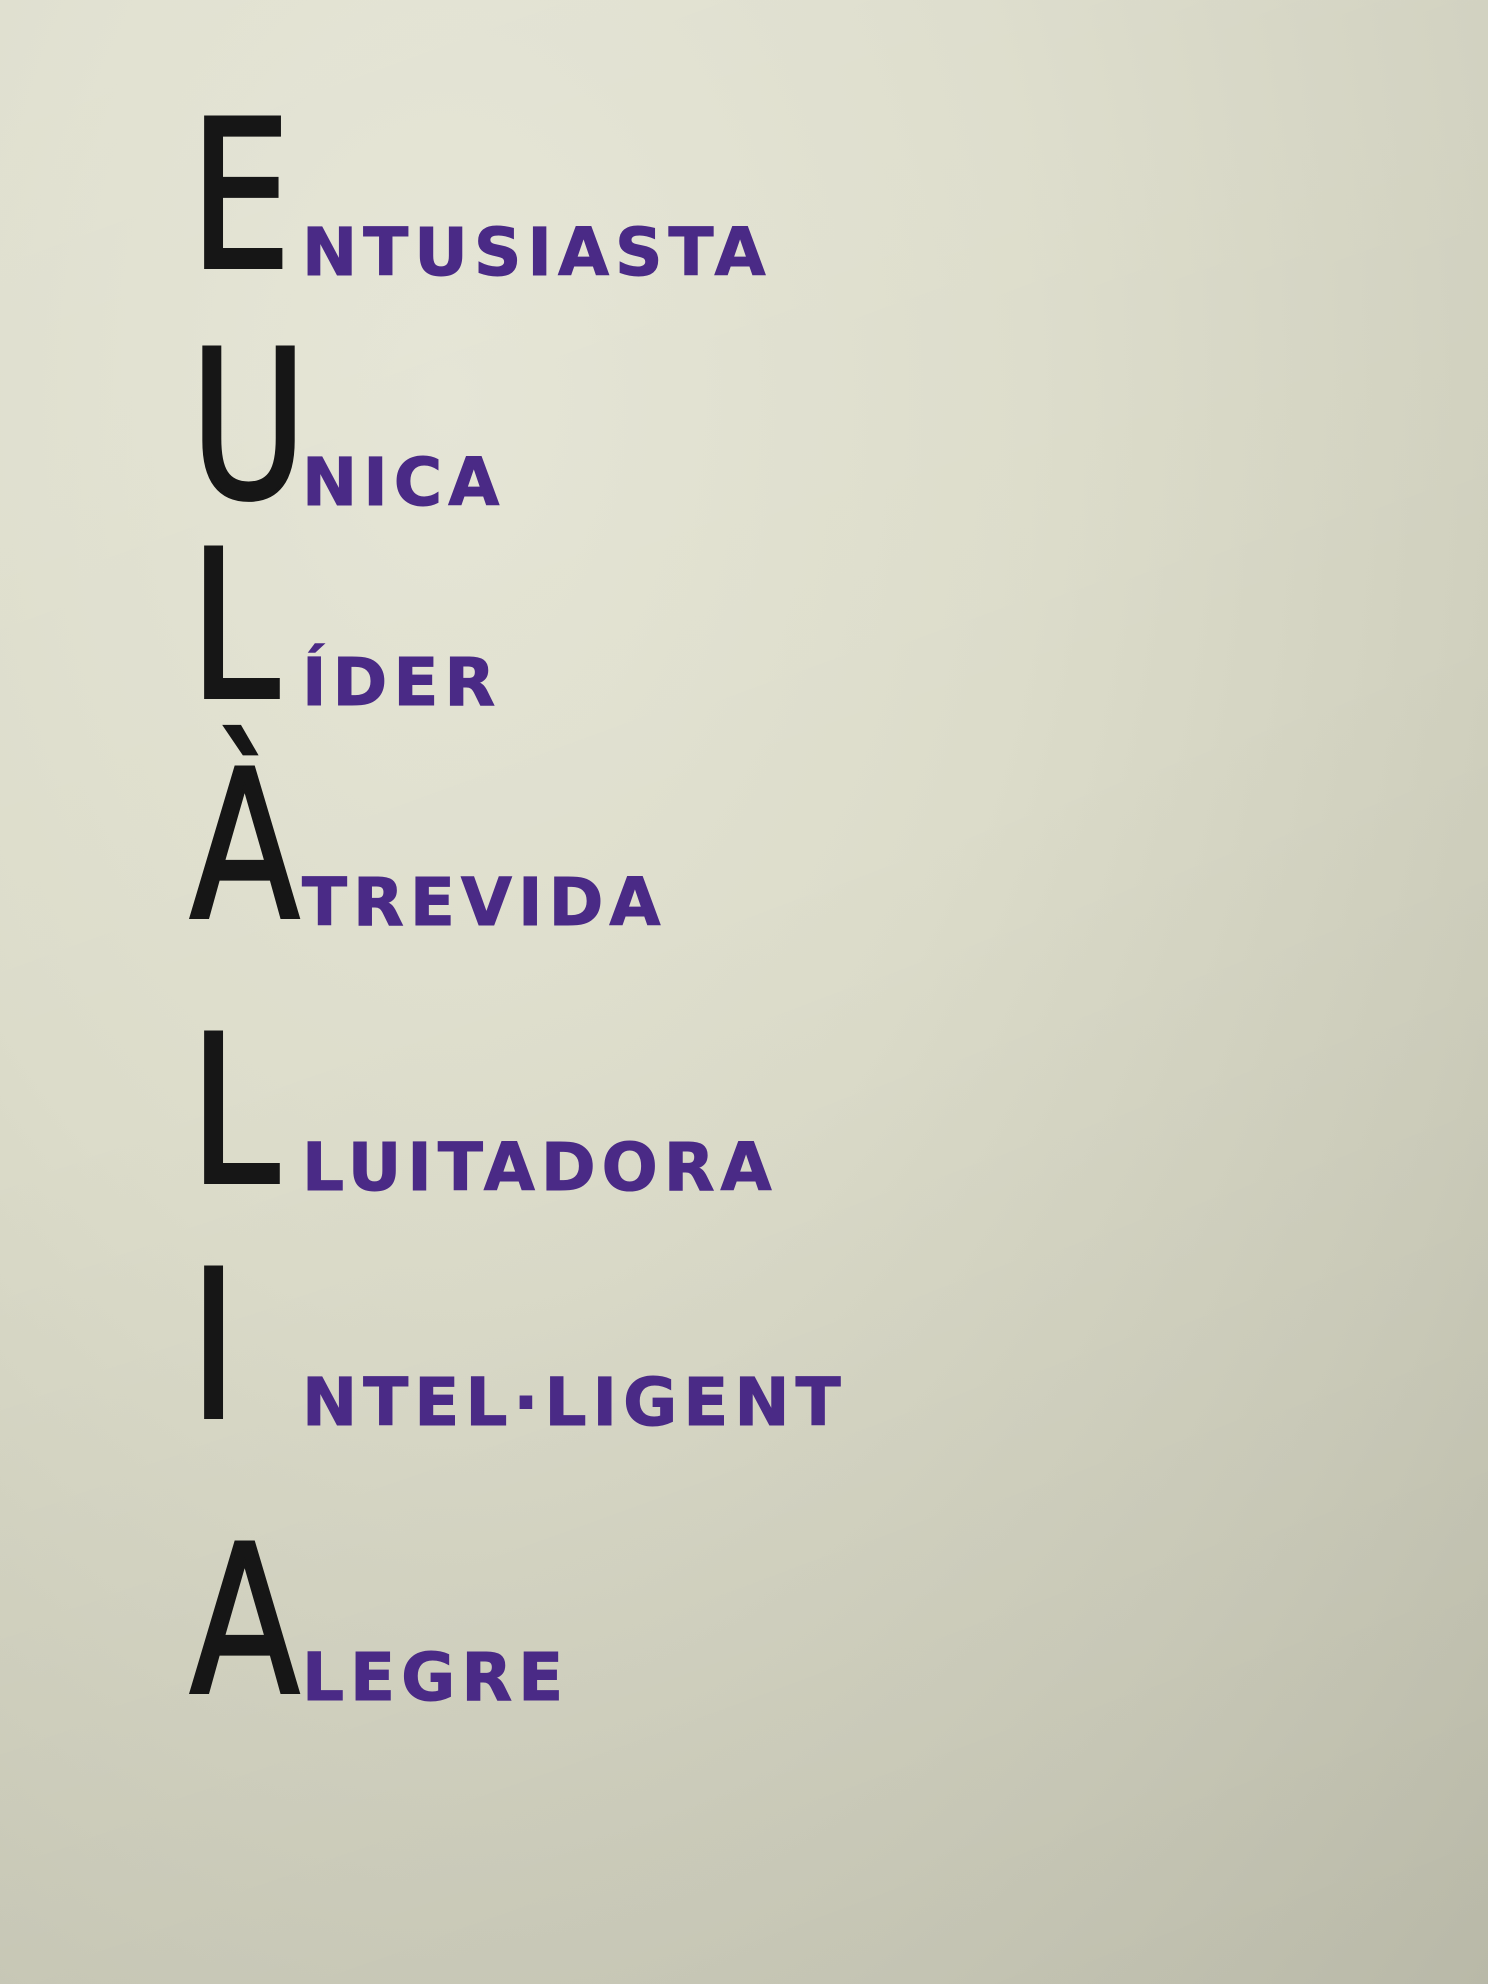 The image size is (1488, 1984). What do you see at coordinates (427, 847) in the screenshot?
I see `acrostic-line-atrevida: À TREVIDA` at bounding box center [427, 847].